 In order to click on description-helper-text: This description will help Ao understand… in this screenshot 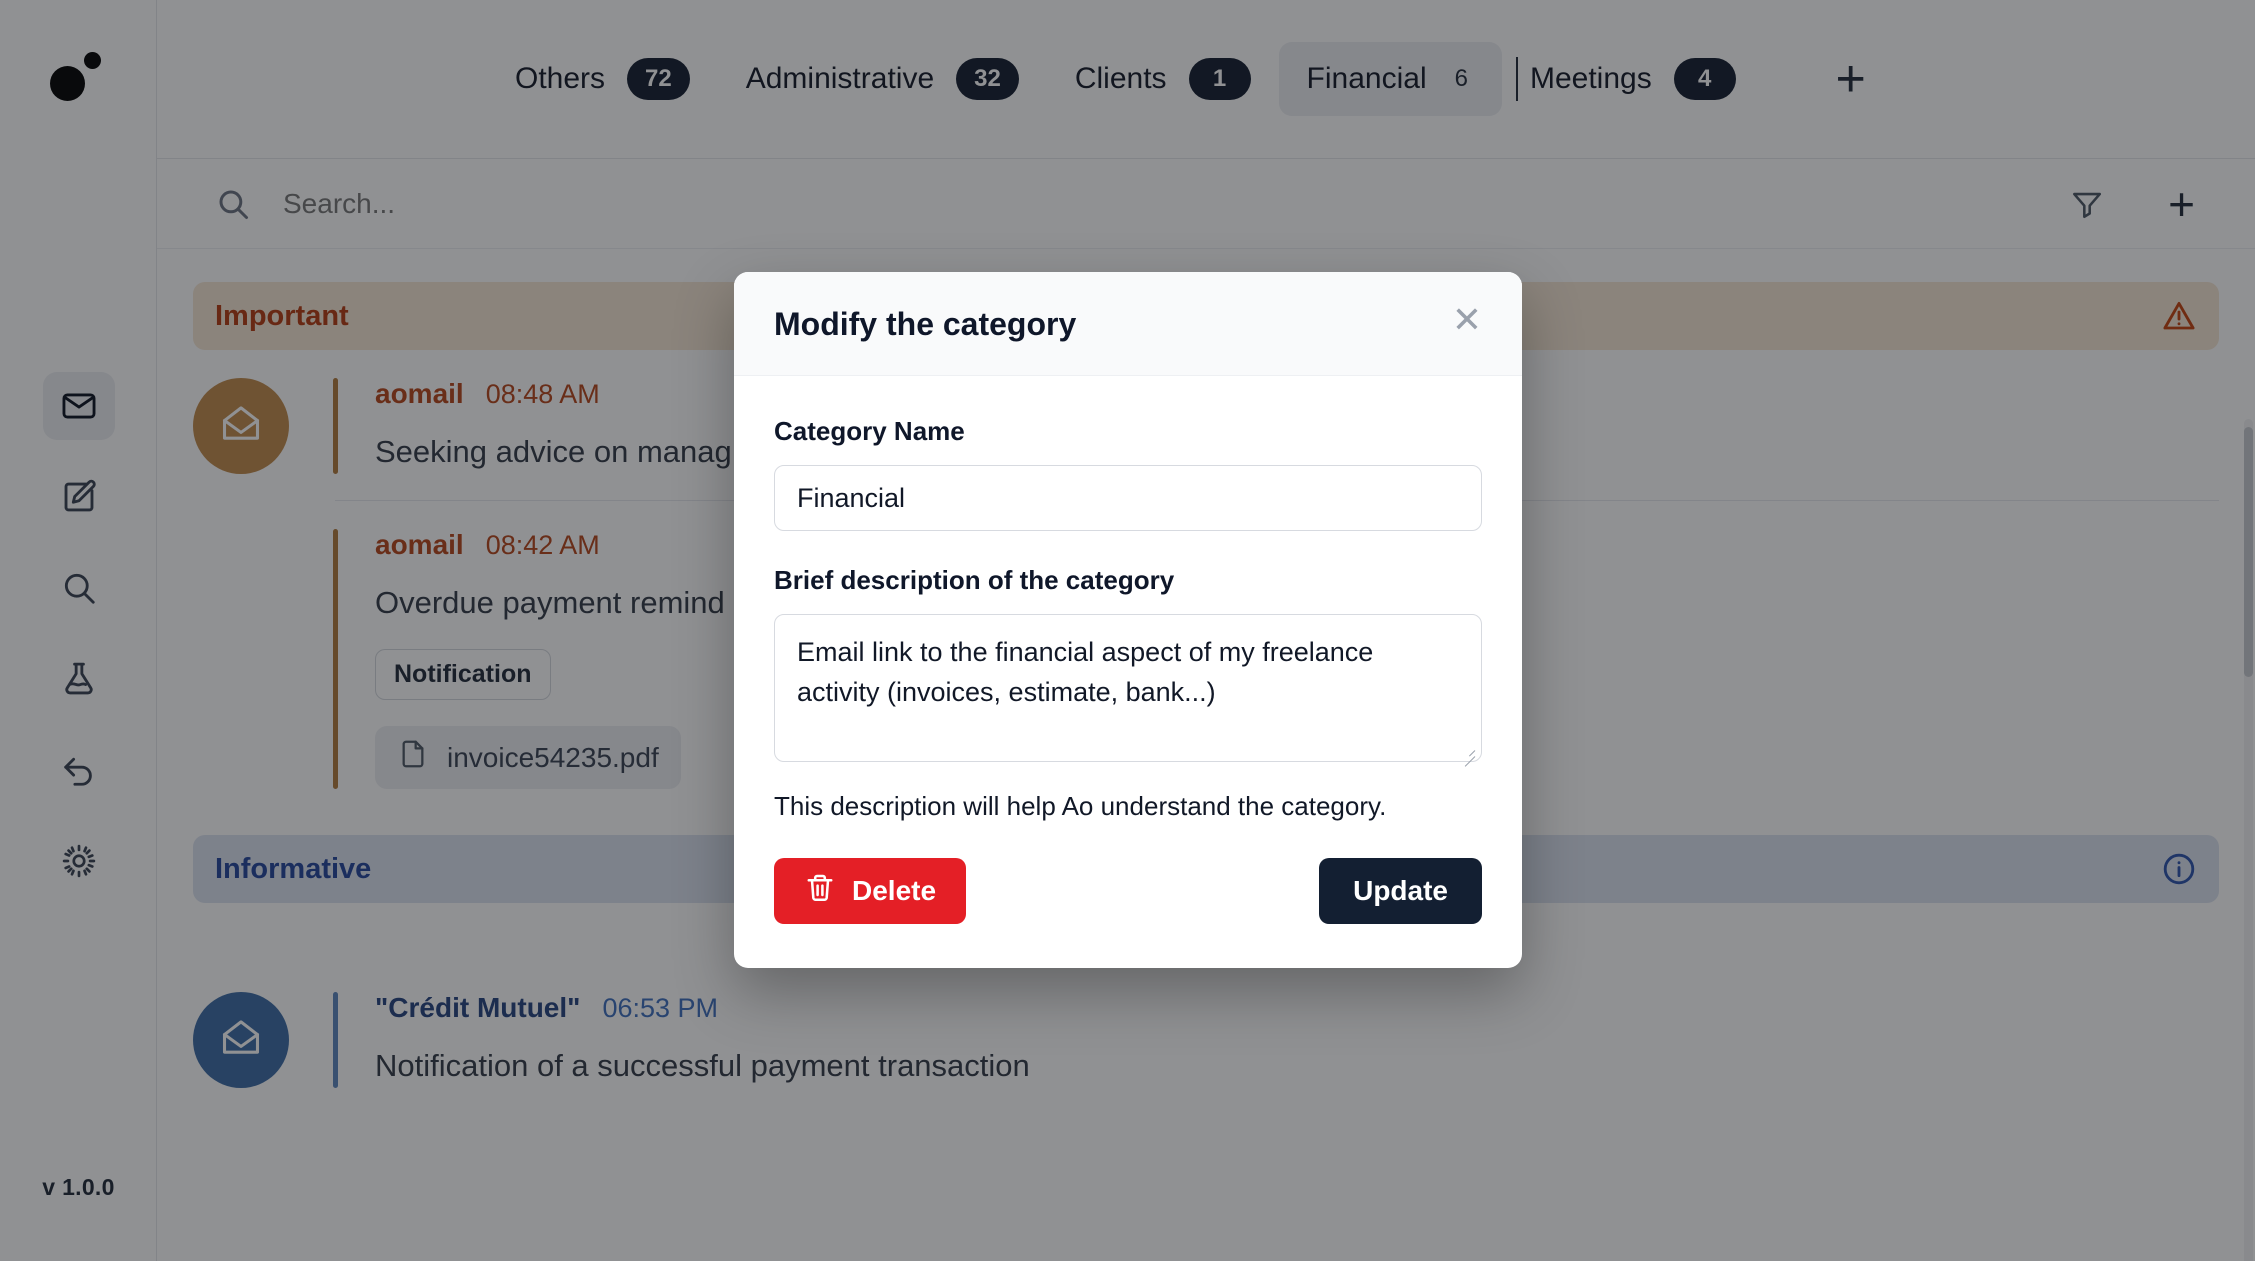, I will do `click(1080, 806)`.